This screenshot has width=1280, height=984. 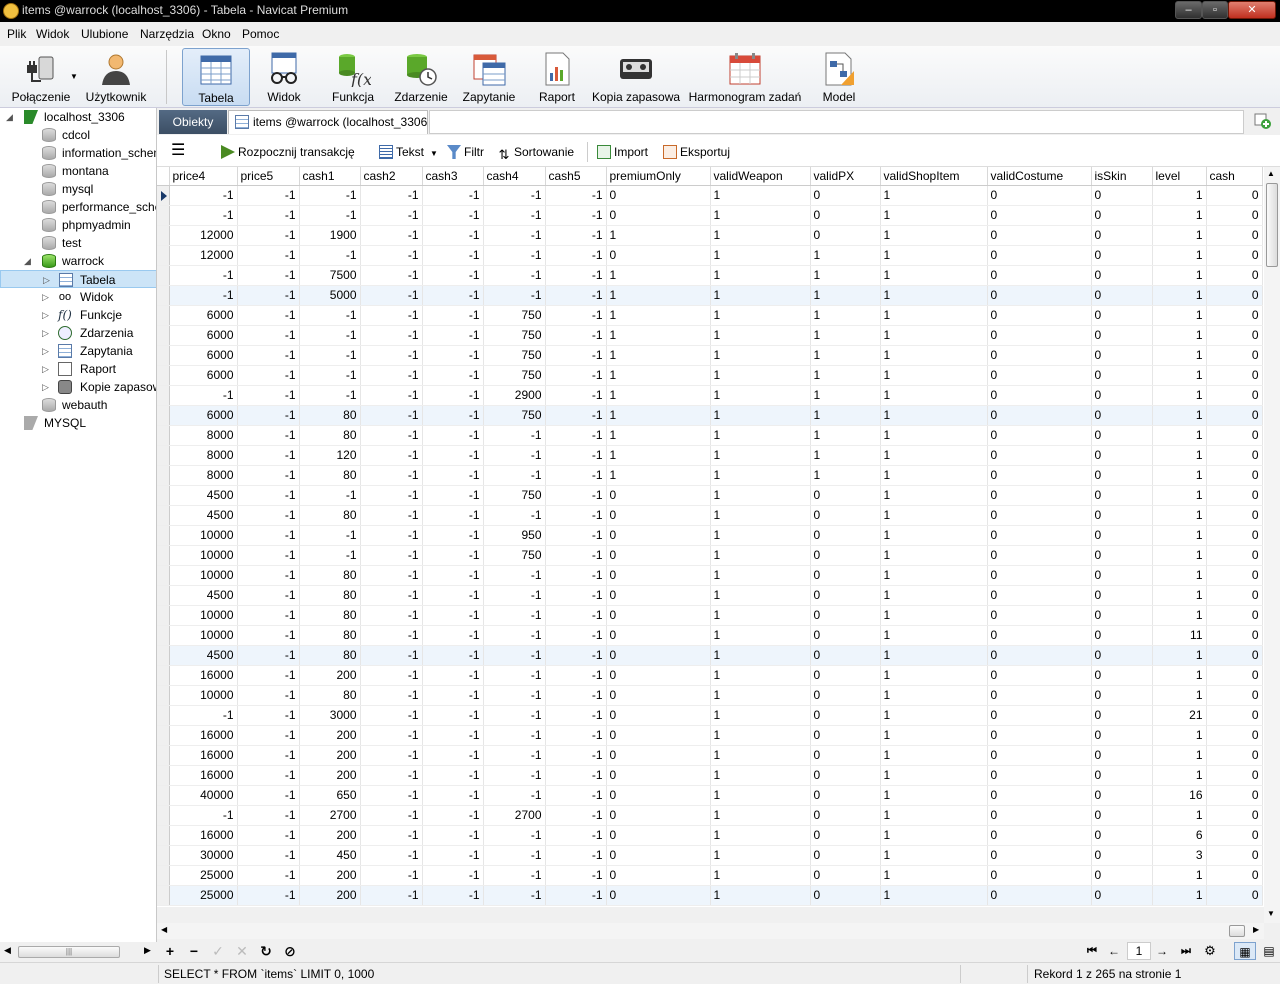 I want to click on close-button: ✕, so click(x=1252, y=10).